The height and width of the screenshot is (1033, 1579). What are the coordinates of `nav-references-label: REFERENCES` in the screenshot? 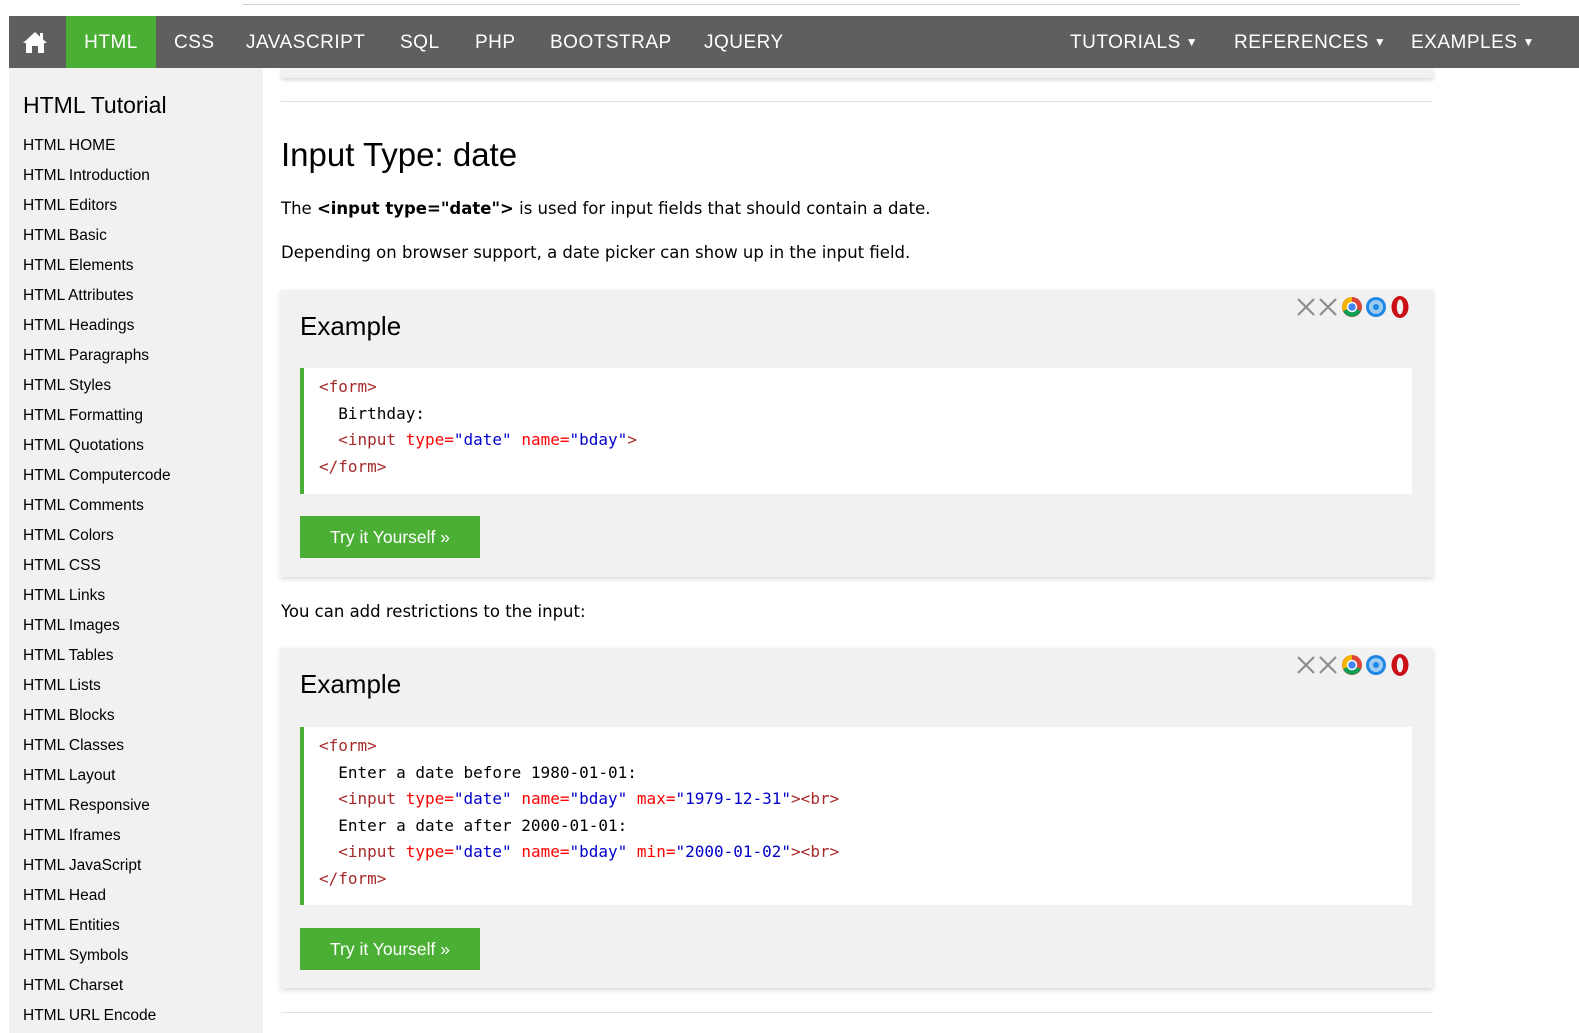 It's located at (1301, 42).